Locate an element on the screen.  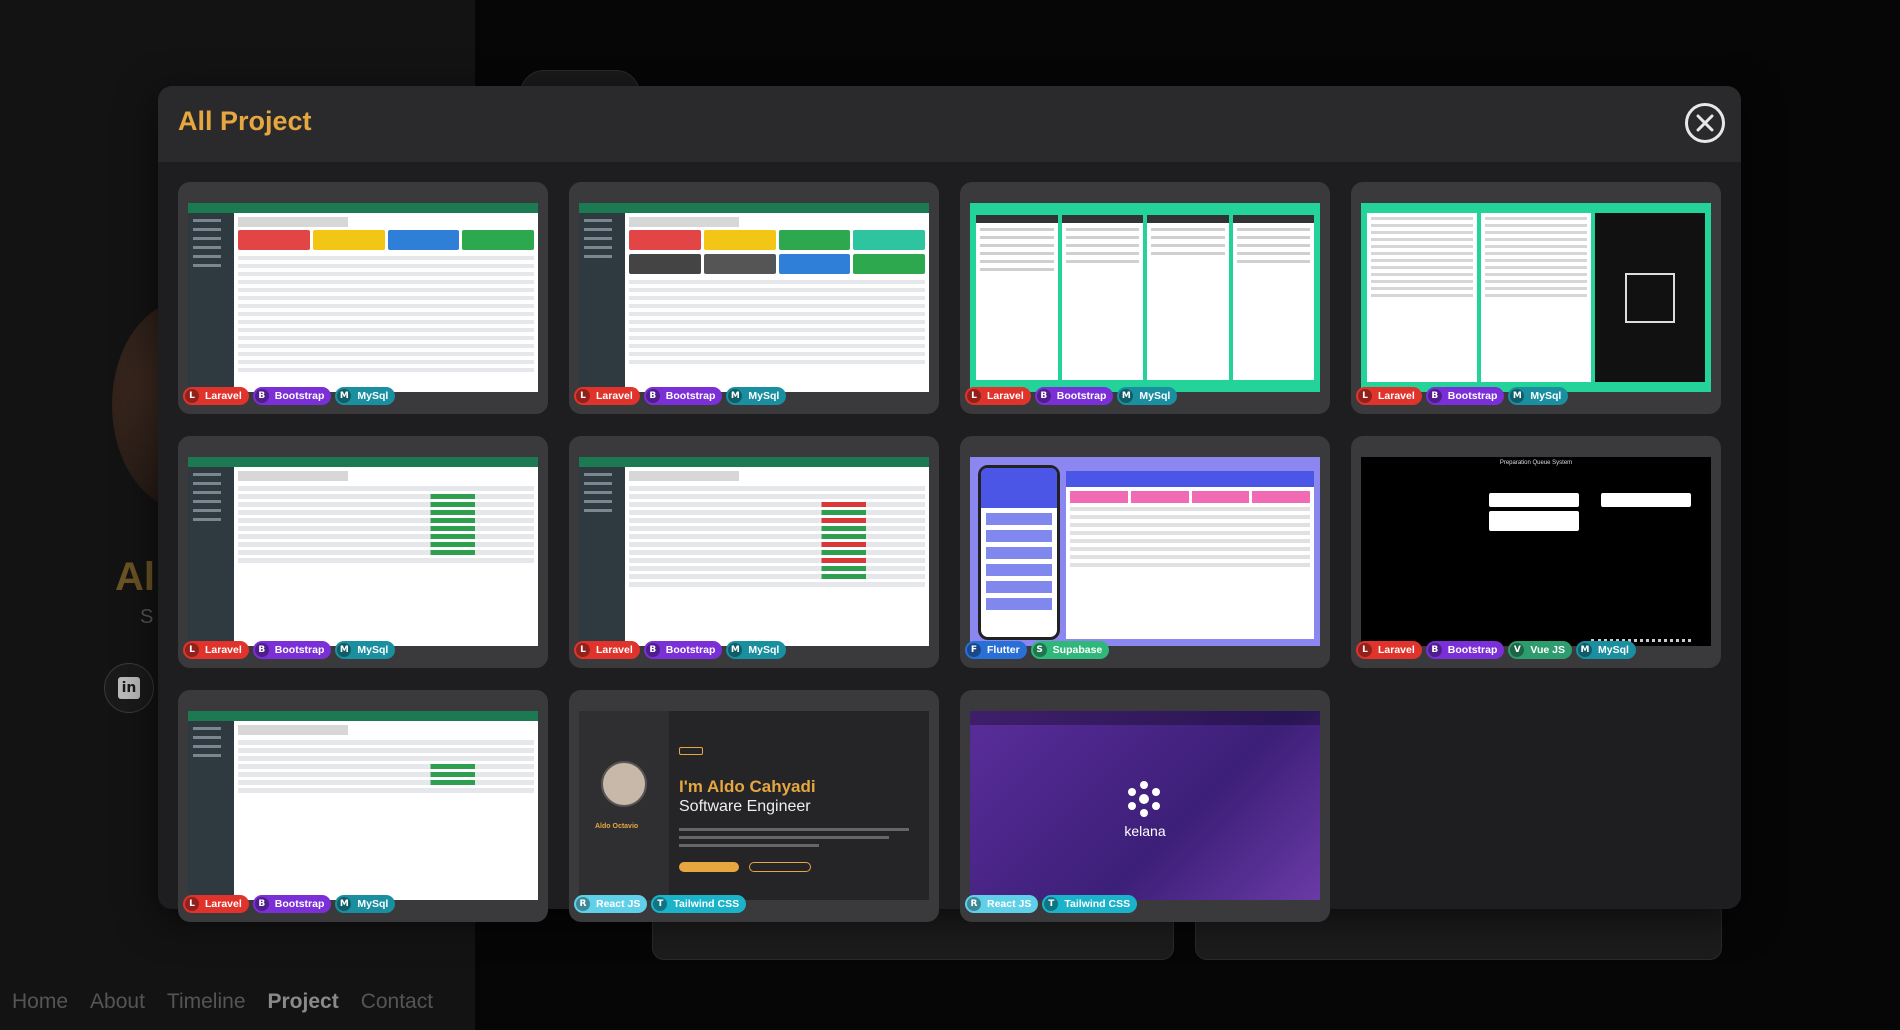
react-icon: R is located at coordinates (974, 904).